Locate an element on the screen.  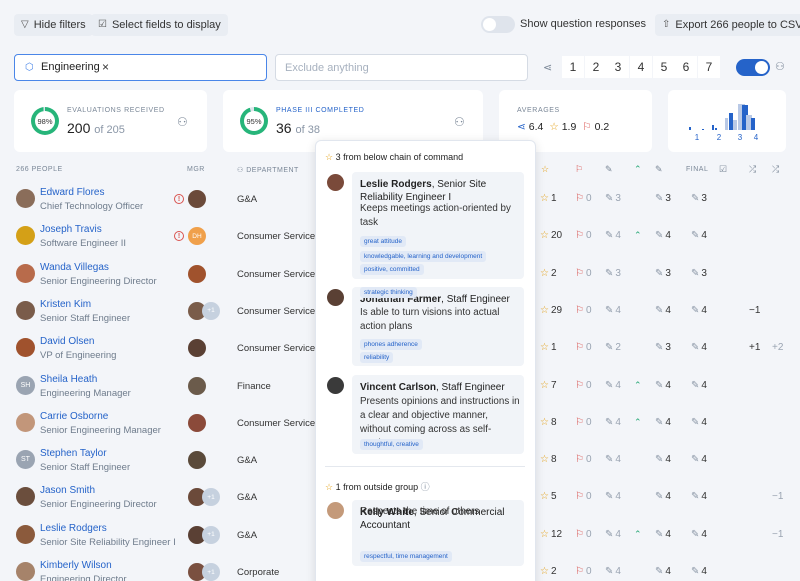
person-name: Carrie Osborne is located at coordinates (74, 416).